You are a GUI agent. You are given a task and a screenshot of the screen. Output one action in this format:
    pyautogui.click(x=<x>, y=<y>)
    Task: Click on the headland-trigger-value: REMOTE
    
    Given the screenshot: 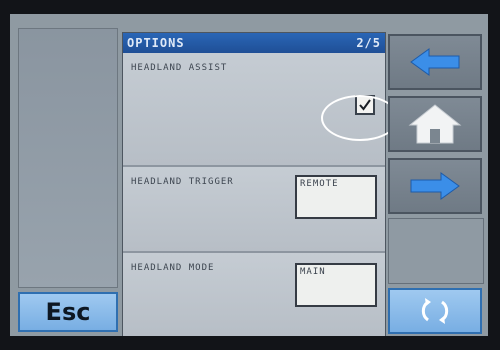 What is the action you would take?
    pyautogui.click(x=319, y=184)
    